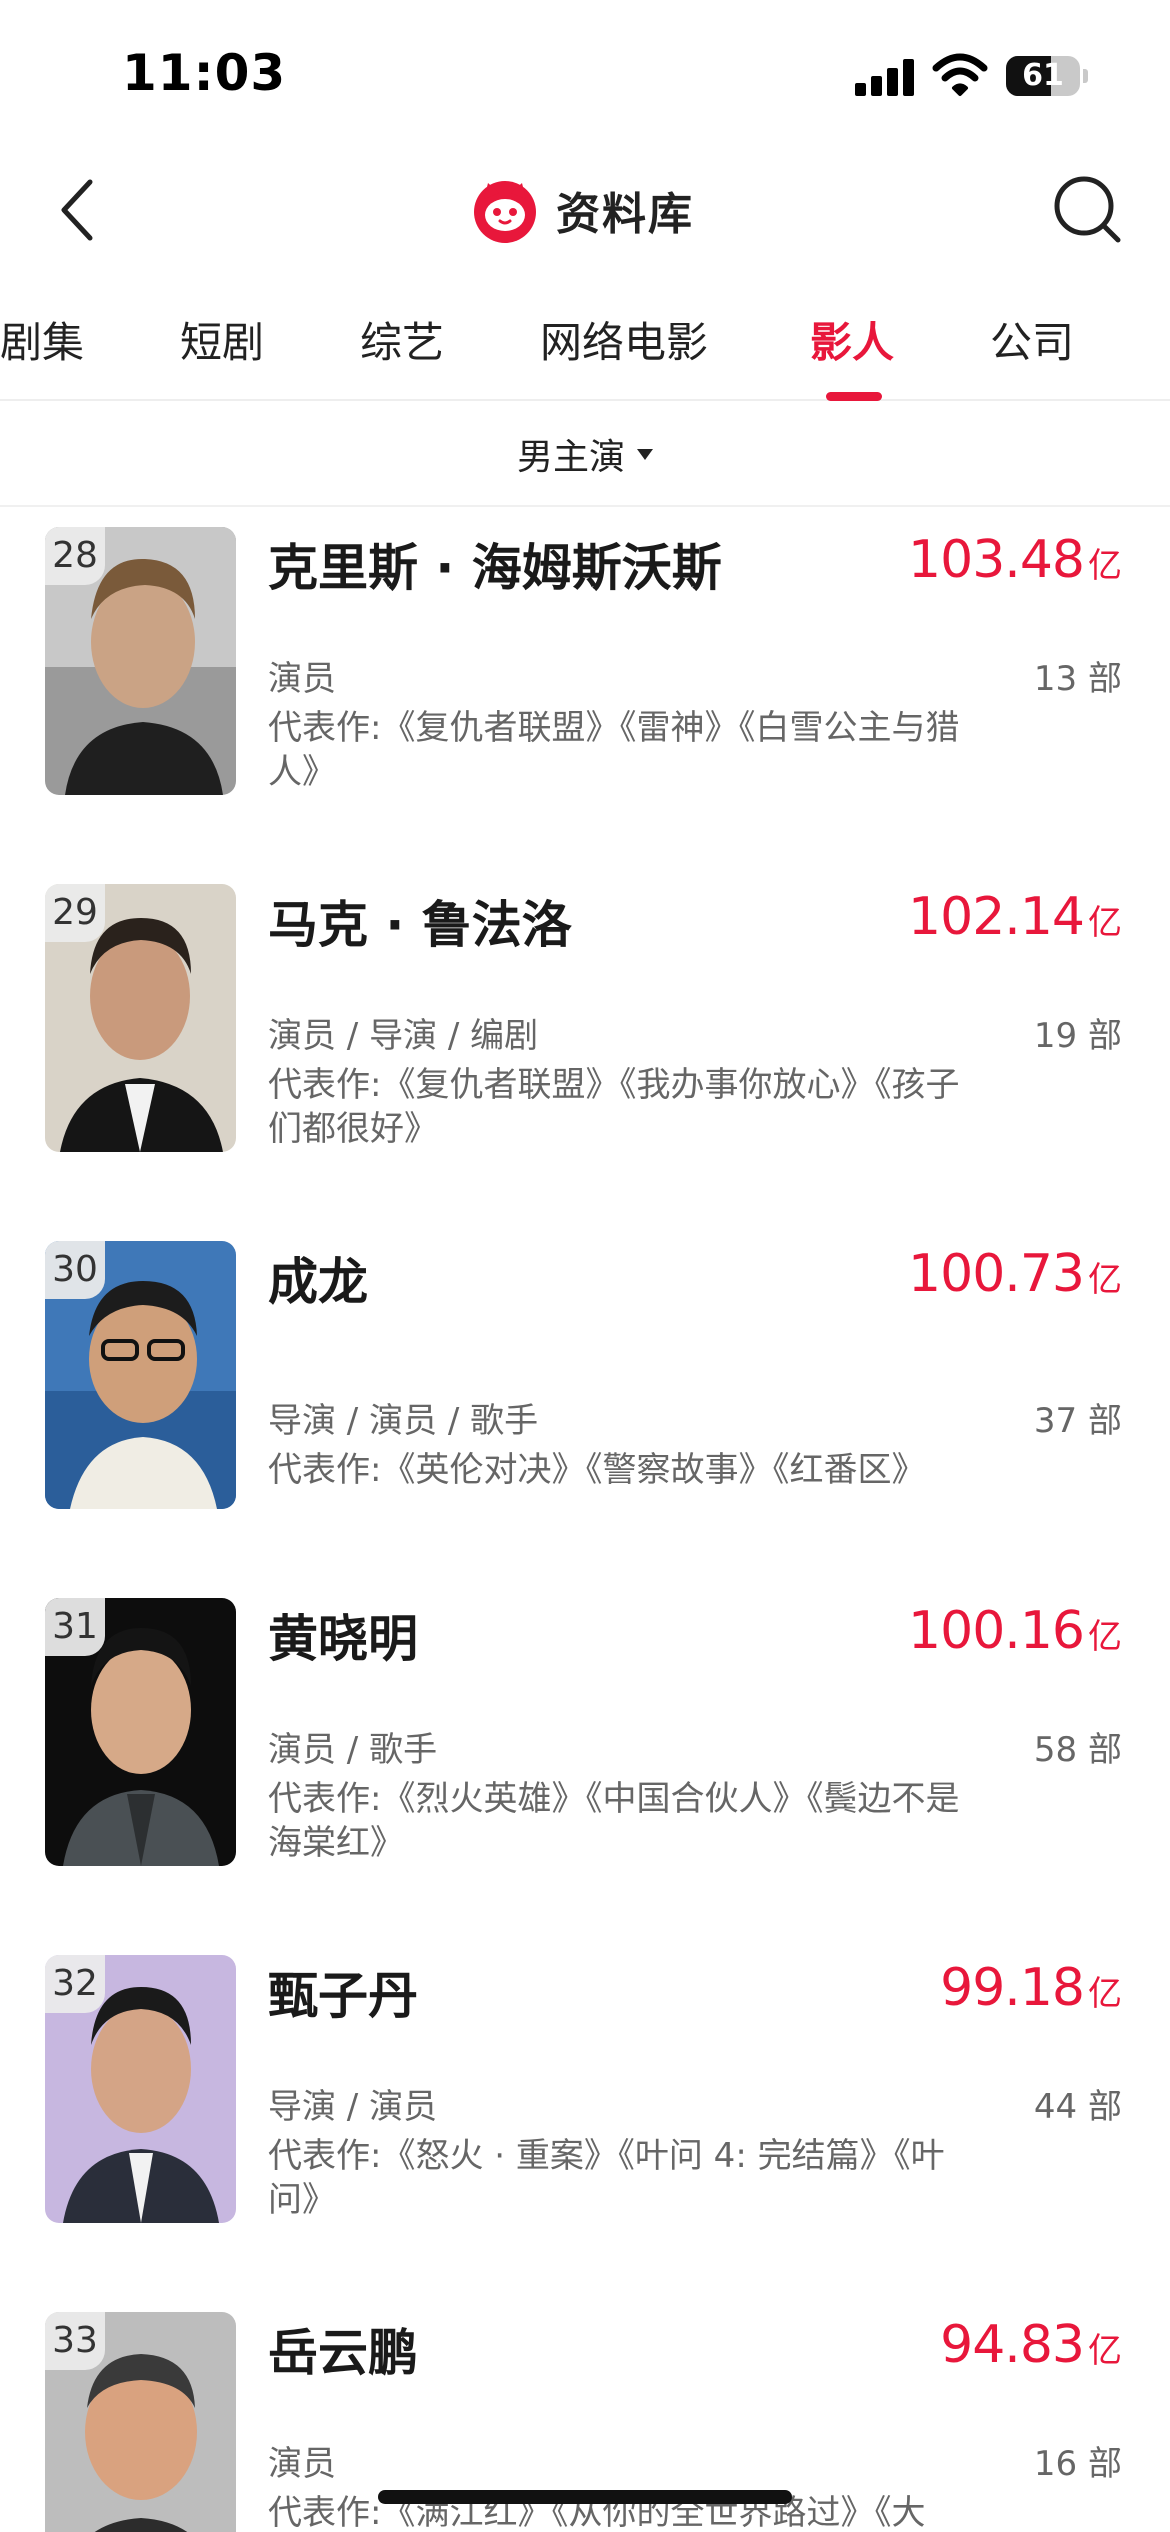 This screenshot has width=1170, height=2532. I want to click on tab-web-movie: 网络电影, so click(624, 339).